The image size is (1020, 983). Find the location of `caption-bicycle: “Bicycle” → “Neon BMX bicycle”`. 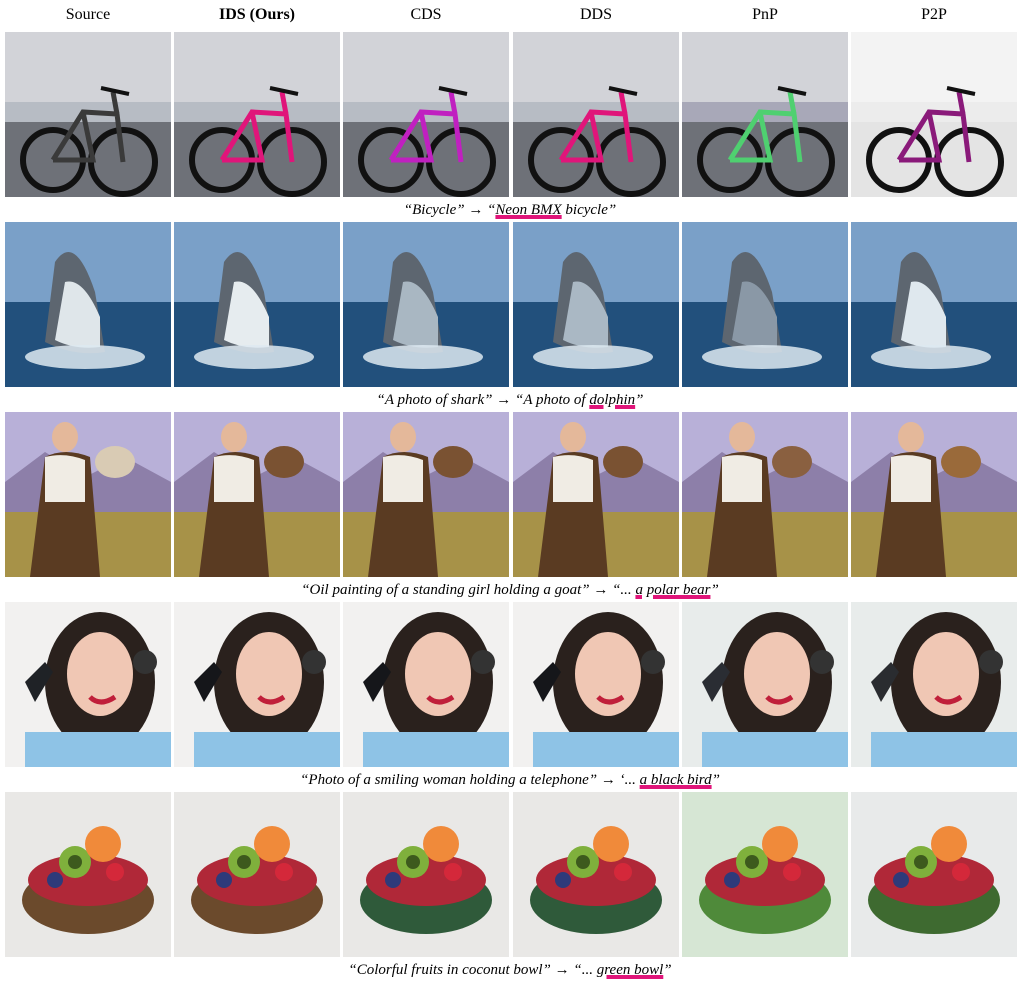

caption-bicycle: “Bicycle” → “Neon BMX bicycle” is located at coordinates (510, 210).